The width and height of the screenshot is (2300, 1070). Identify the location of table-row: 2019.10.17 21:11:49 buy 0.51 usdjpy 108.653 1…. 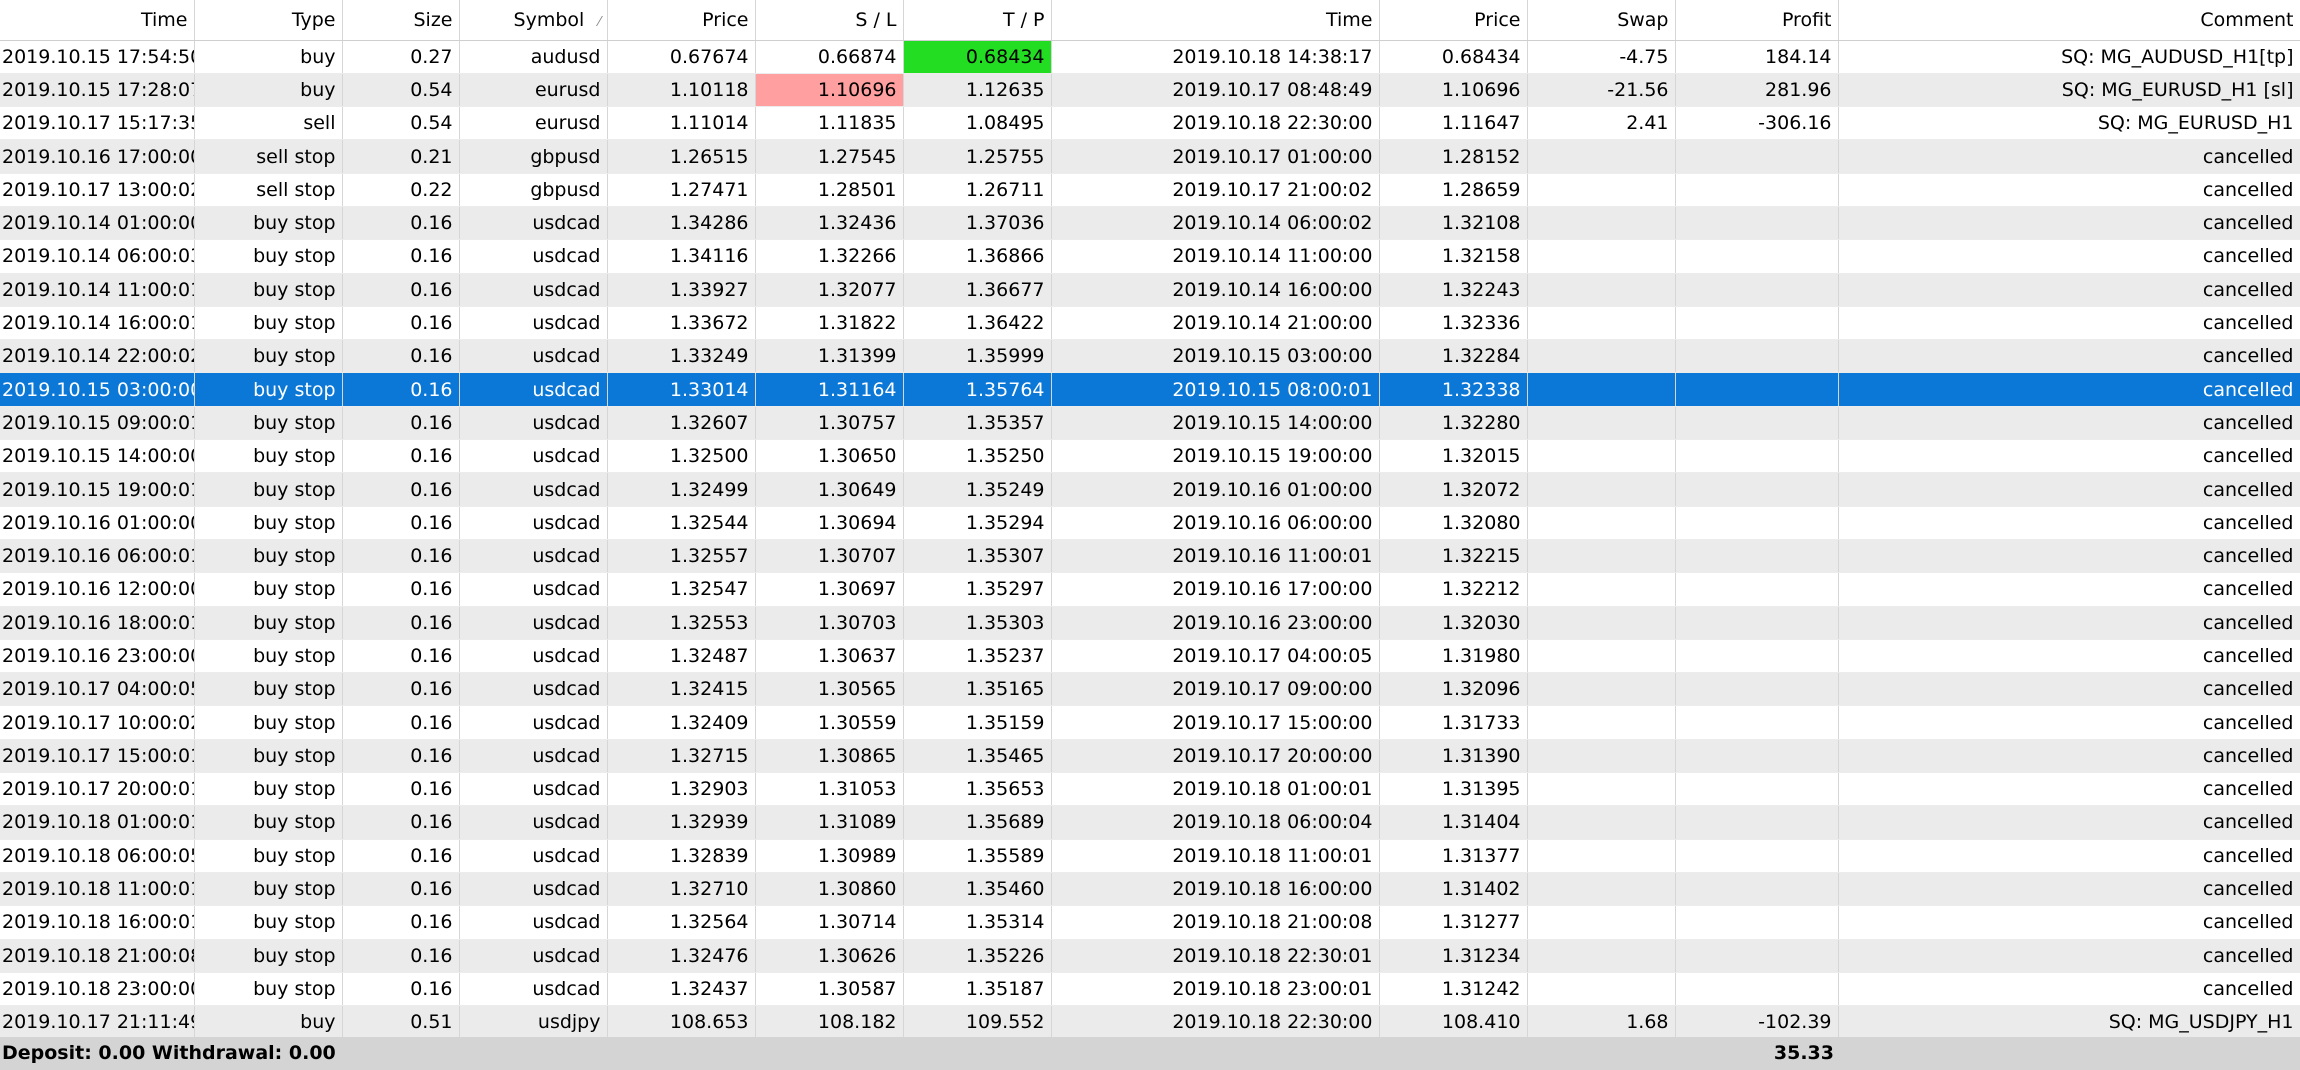
(1150, 1022).